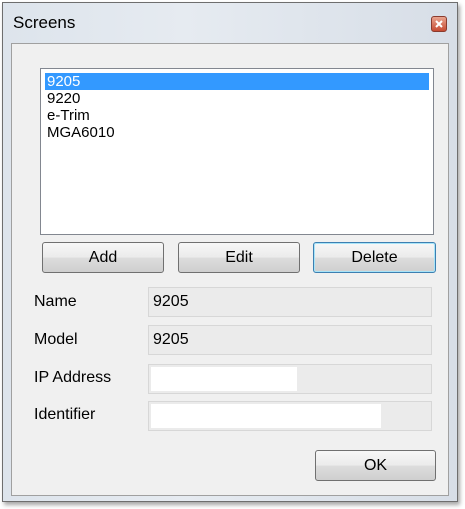  I want to click on ip-address-input-area, so click(224, 379).